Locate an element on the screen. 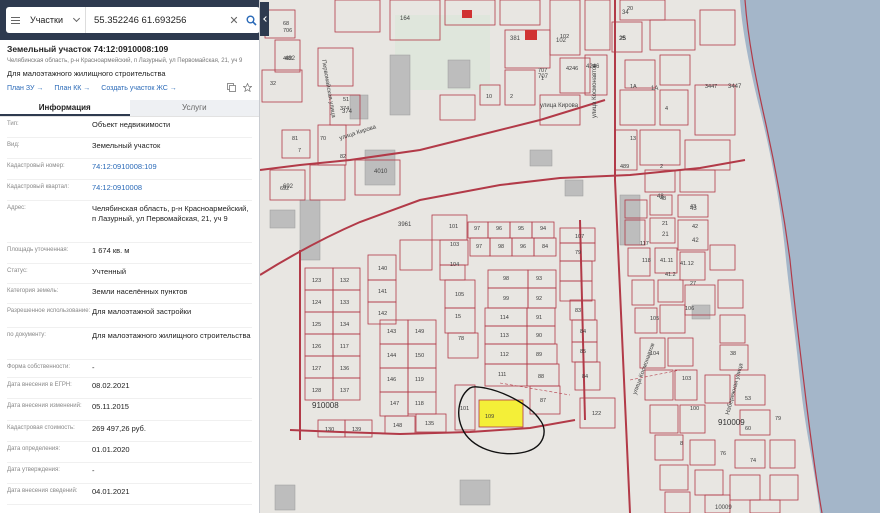  svg-text: 381 is located at coordinates (515, 39).